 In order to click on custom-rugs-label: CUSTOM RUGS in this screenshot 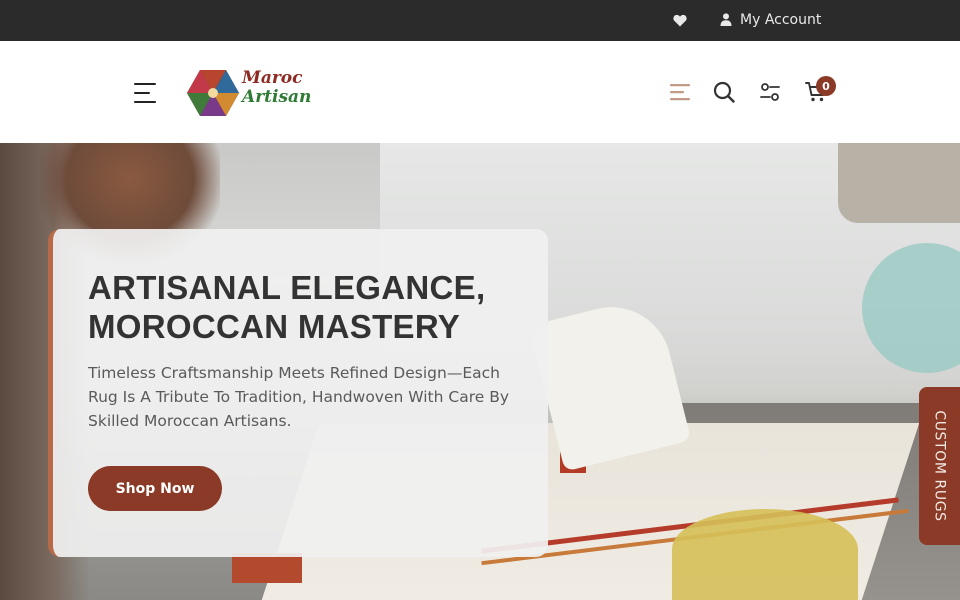, I will do `click(939, 466)`.